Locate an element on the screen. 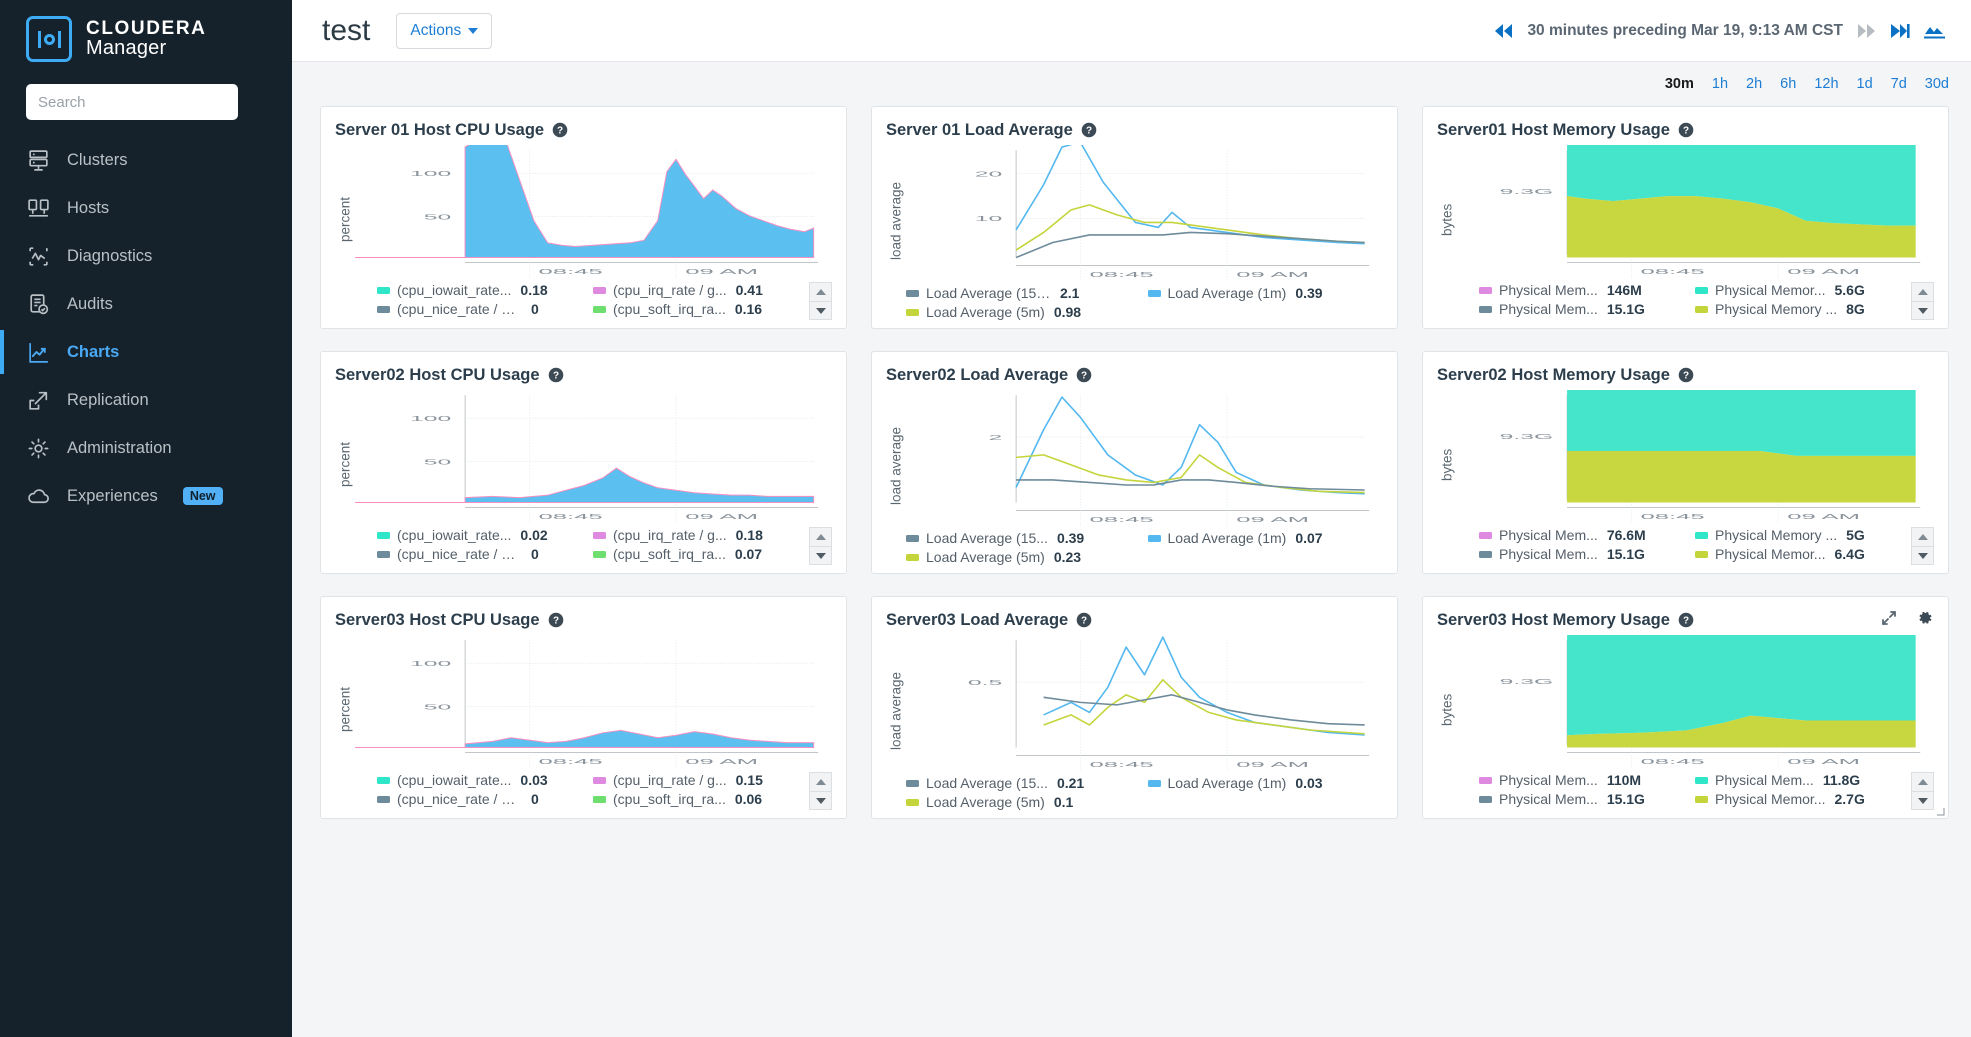 Image resolution: width=1971 pixels, height=1037 pixels. rewind-double-left-icon is located at coordinates (1504, 31).